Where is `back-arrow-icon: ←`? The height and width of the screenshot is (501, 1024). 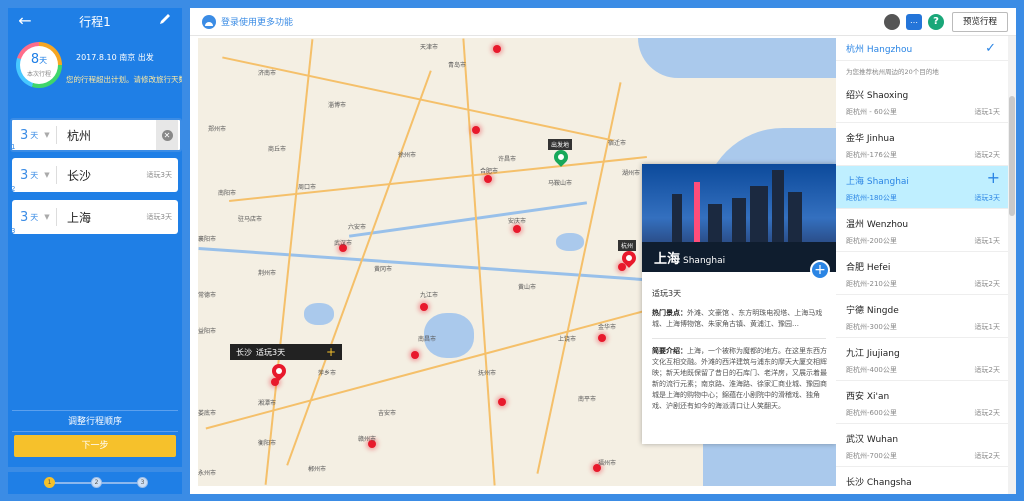 back-arrow-icon: ← is located at coordinates (25, 21).